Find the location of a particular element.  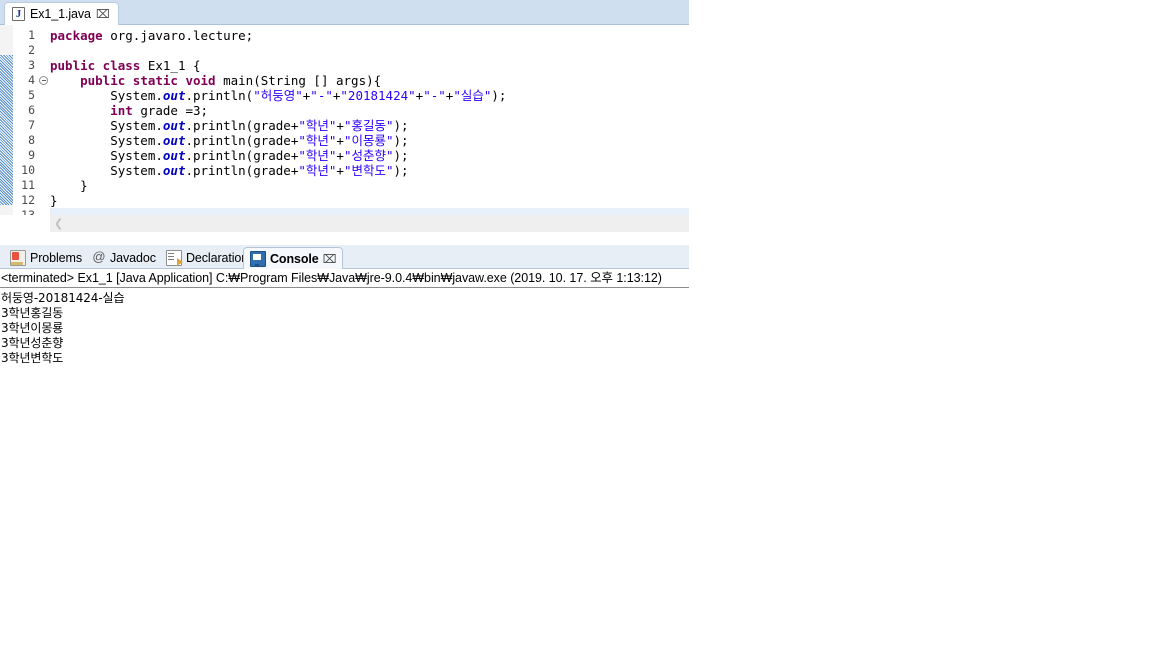

code-line: int grade =3; is located at coordinates (369, 110).